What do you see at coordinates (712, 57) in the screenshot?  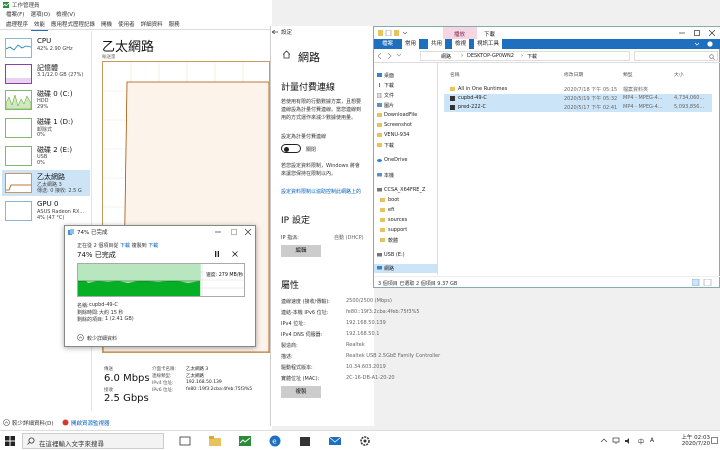 I see `search-icon` at bounding box center [712, 57].